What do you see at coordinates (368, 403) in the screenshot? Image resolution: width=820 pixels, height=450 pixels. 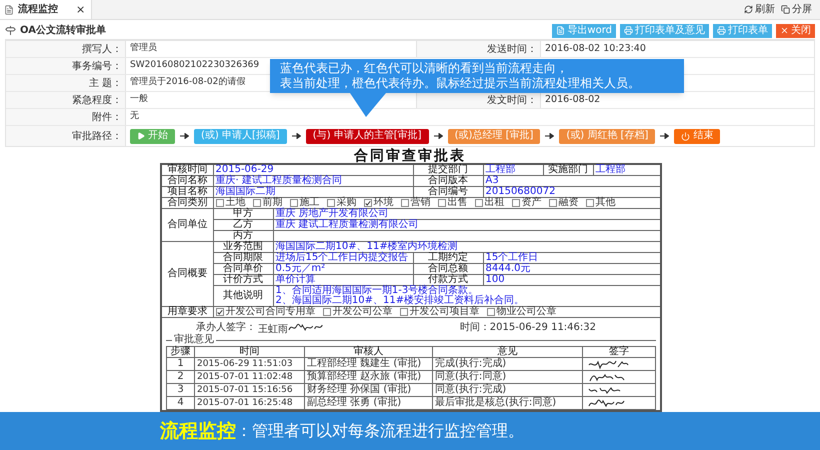 I see `table-cell: 副总经理 张勇 (审批)` at bounding box center [368, 403].